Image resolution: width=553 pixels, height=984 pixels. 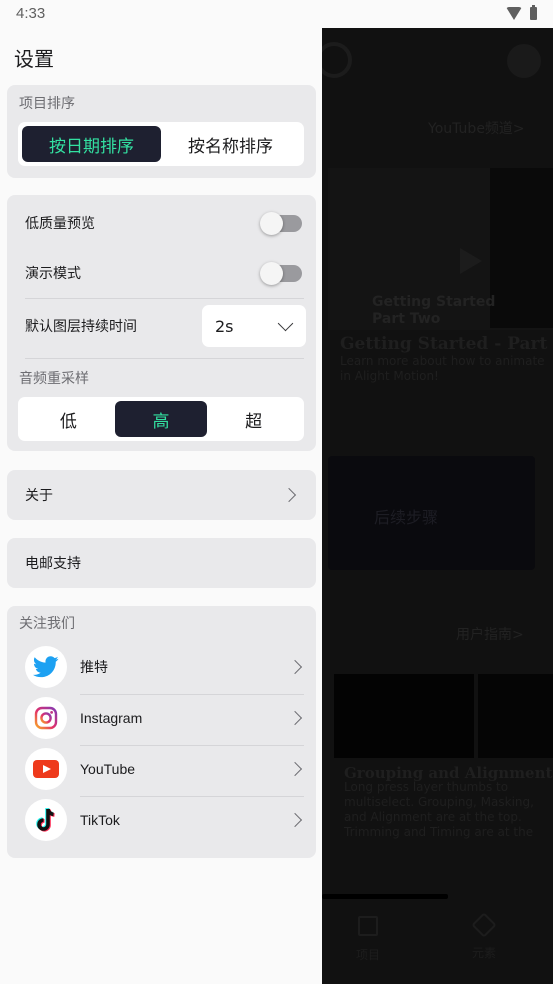 What do you see at coordinates (164, 223) in the screenshot?
I see `low-quality-preview-row: 低质量预览` at bounding box center [164, 223].